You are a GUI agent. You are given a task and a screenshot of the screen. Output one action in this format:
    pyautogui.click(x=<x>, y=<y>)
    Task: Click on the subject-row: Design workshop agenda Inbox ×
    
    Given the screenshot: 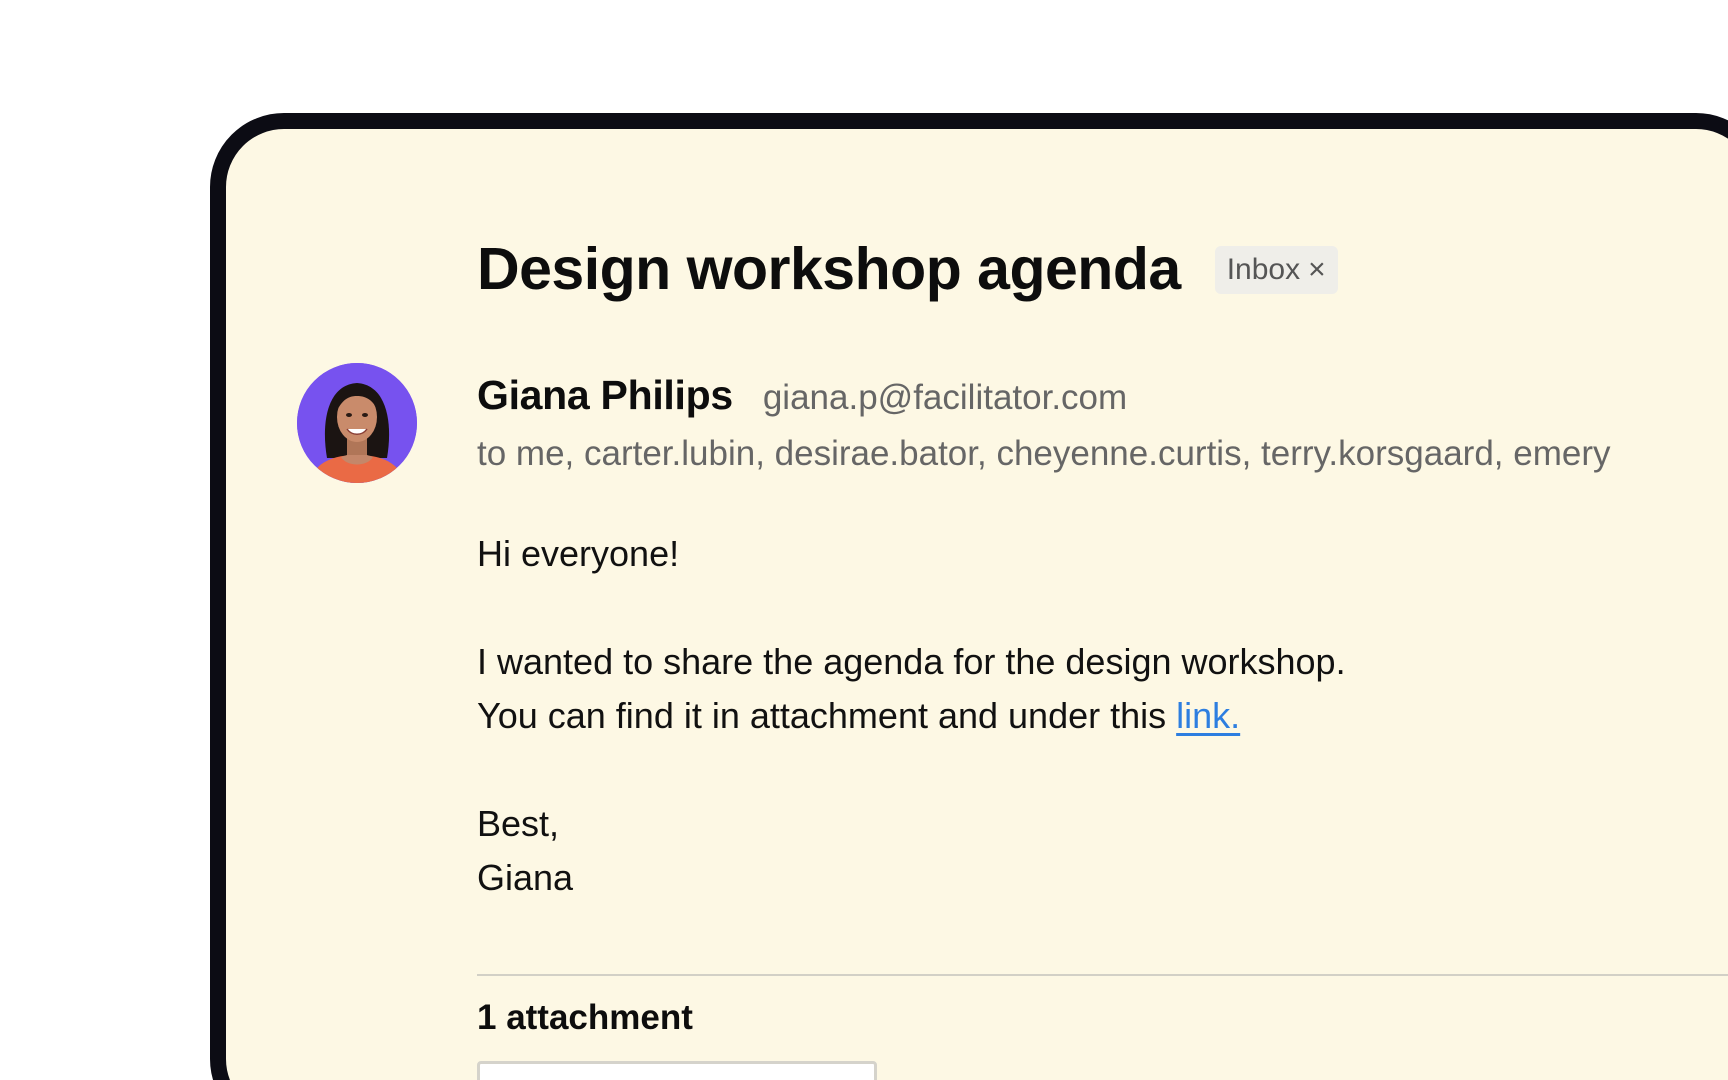 What is the action you would take?
    pyautogui.click(x=907, y=269)
    